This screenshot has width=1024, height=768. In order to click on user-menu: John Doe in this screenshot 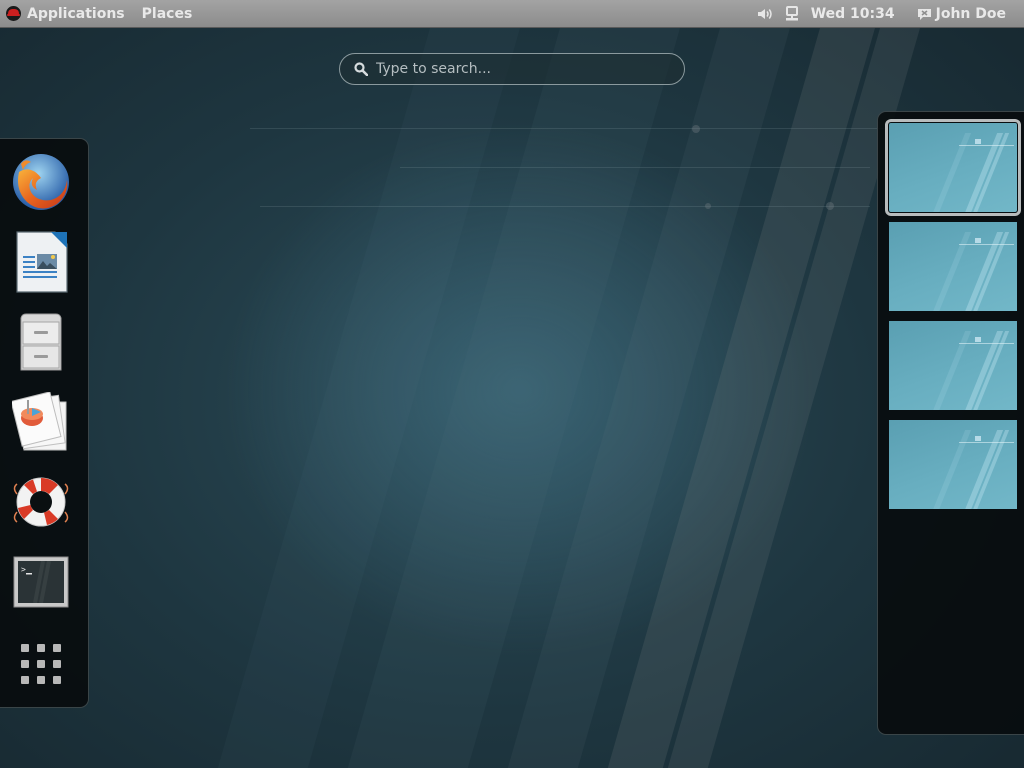, I will do `click(971, 14)`.